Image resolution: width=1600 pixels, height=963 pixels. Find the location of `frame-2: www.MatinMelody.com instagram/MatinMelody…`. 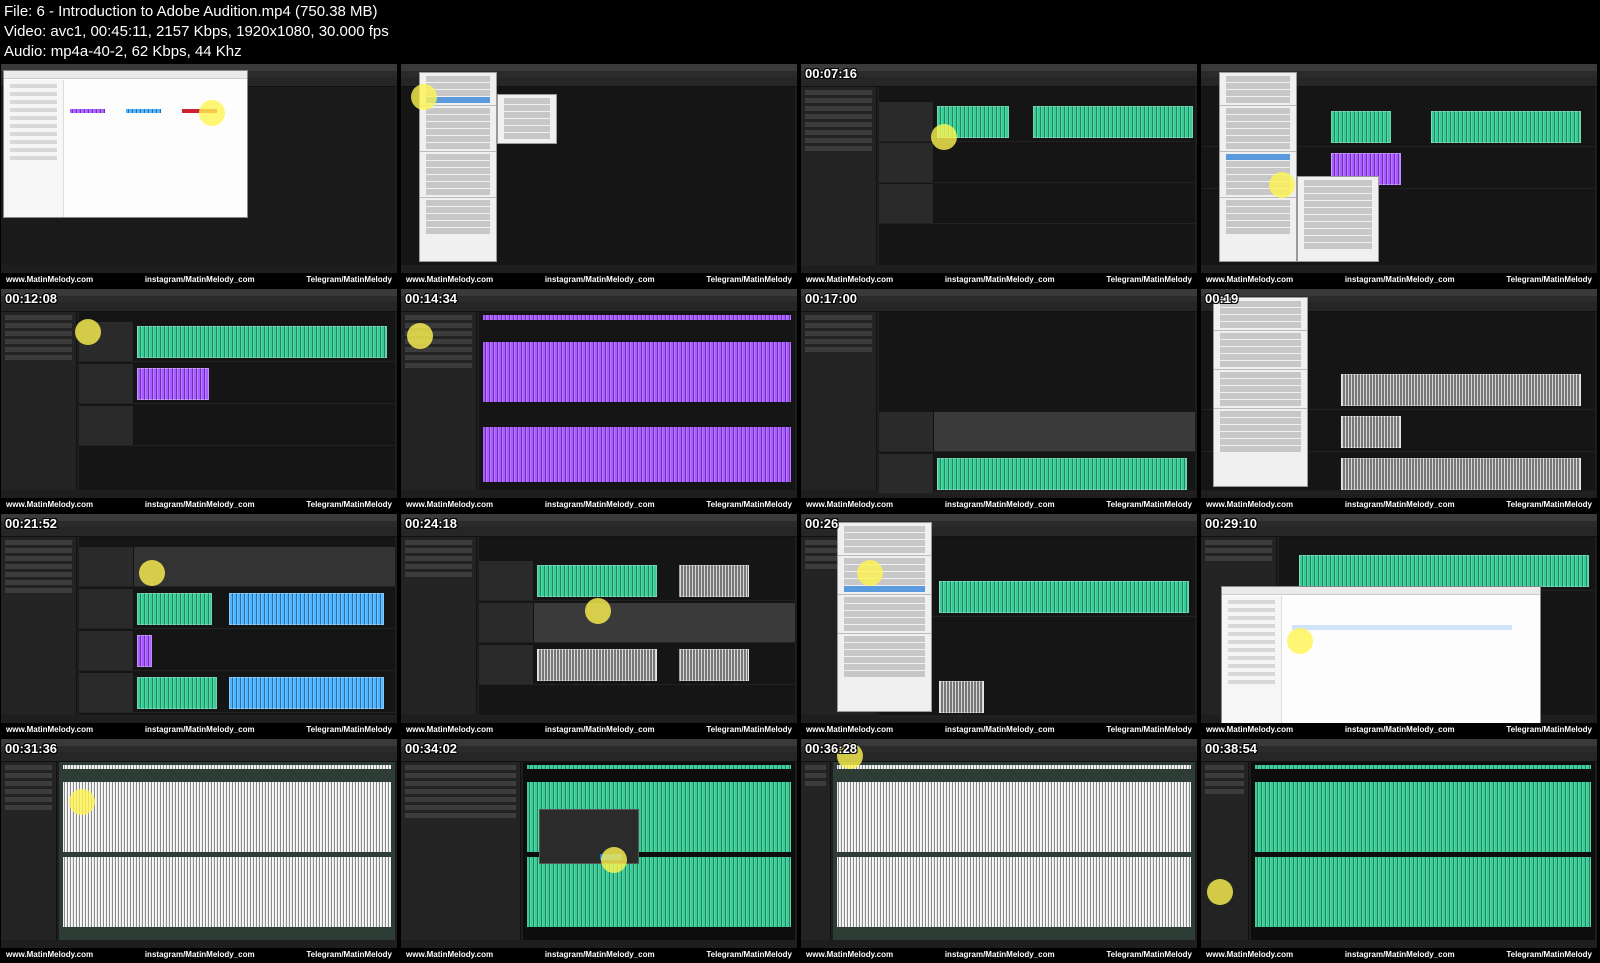

frame-2: www.MatinMelody.com instagram/MatinMelody… is located at coordinates (599, 174).